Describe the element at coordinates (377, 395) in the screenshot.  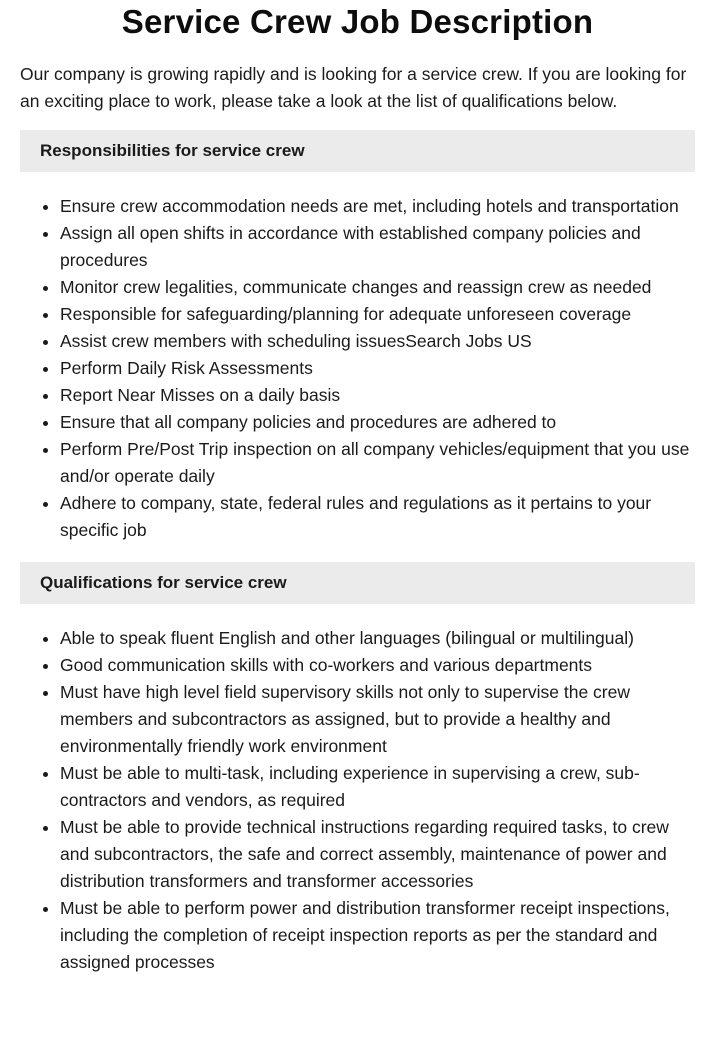
I see `list-item: Report Near Misses on a daily basis` at that location.